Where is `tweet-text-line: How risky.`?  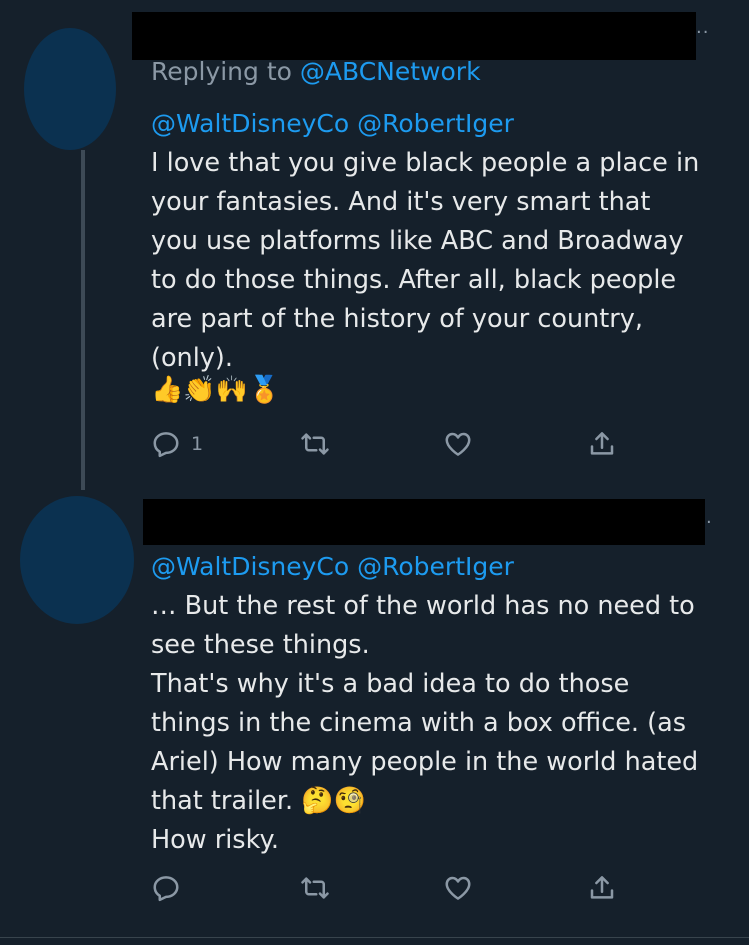
tweet-text-line: How risky. is located at coordinates (215, 840).